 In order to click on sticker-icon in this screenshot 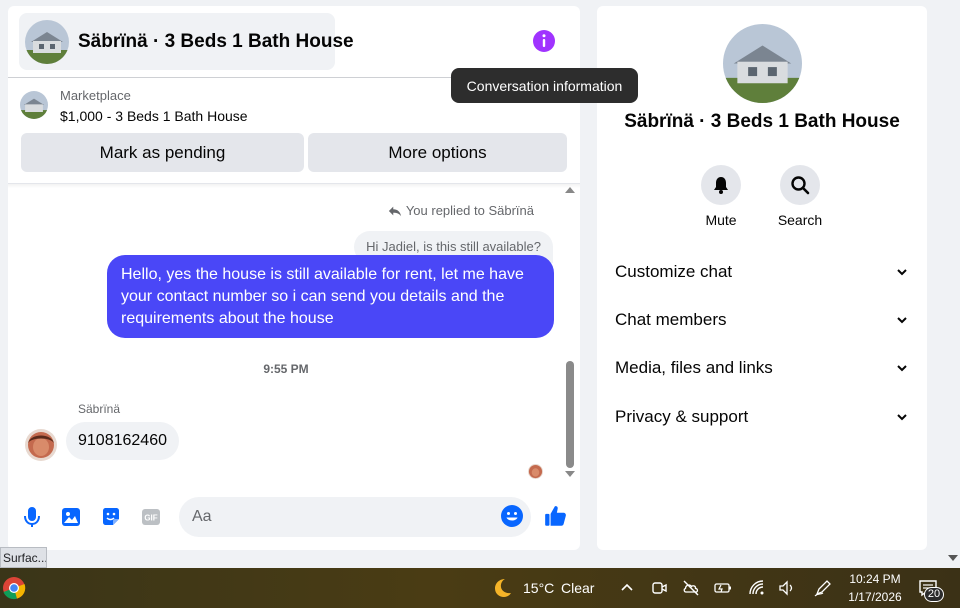, I will do `click(111, 517)`.